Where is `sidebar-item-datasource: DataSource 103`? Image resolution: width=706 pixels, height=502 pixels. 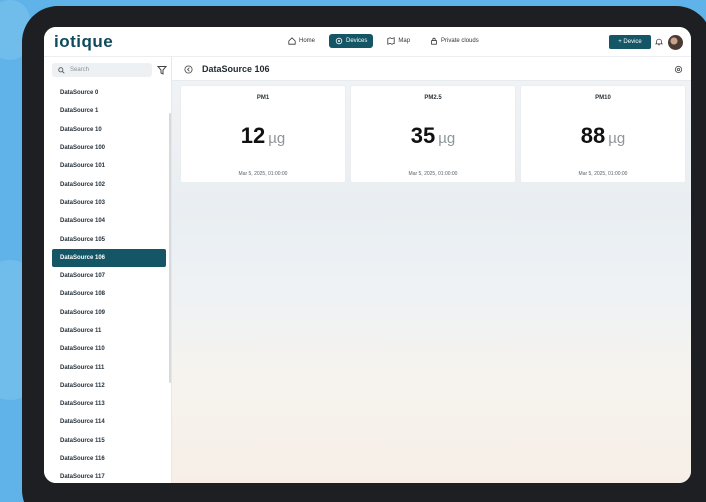 sidebar-item-datasource: DataSource 103 is located at coordinates (109, 203).